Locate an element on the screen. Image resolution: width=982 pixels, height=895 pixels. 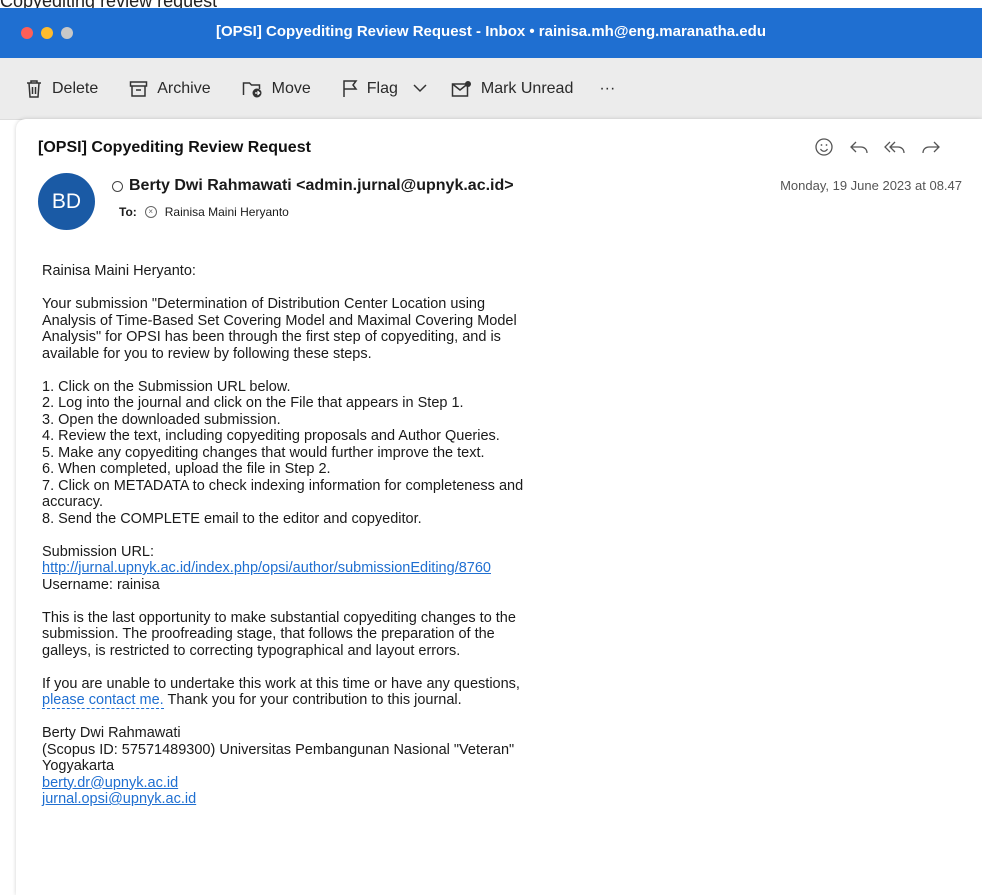
recipient-remove-icon: × is located at coordinates (150, 212).